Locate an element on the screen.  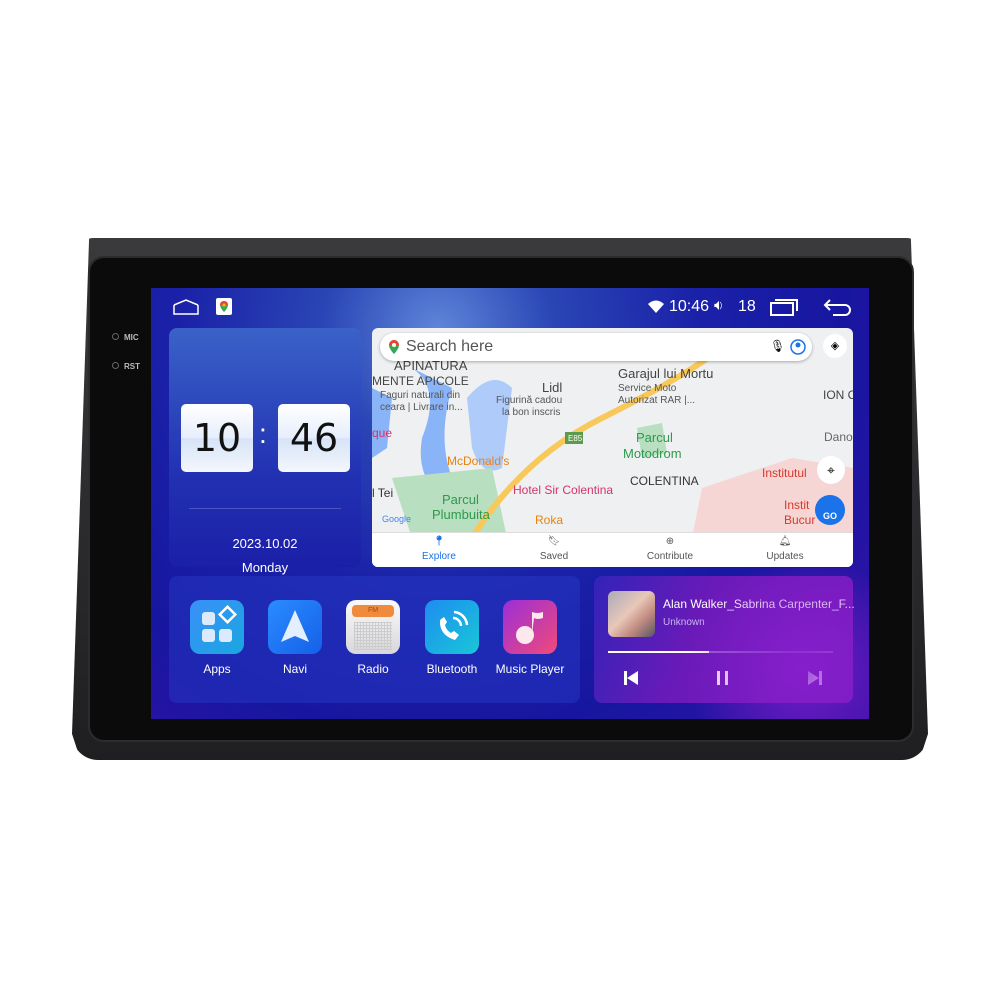
app-label-music-player: Music Player is located at coordinates (530, 669).